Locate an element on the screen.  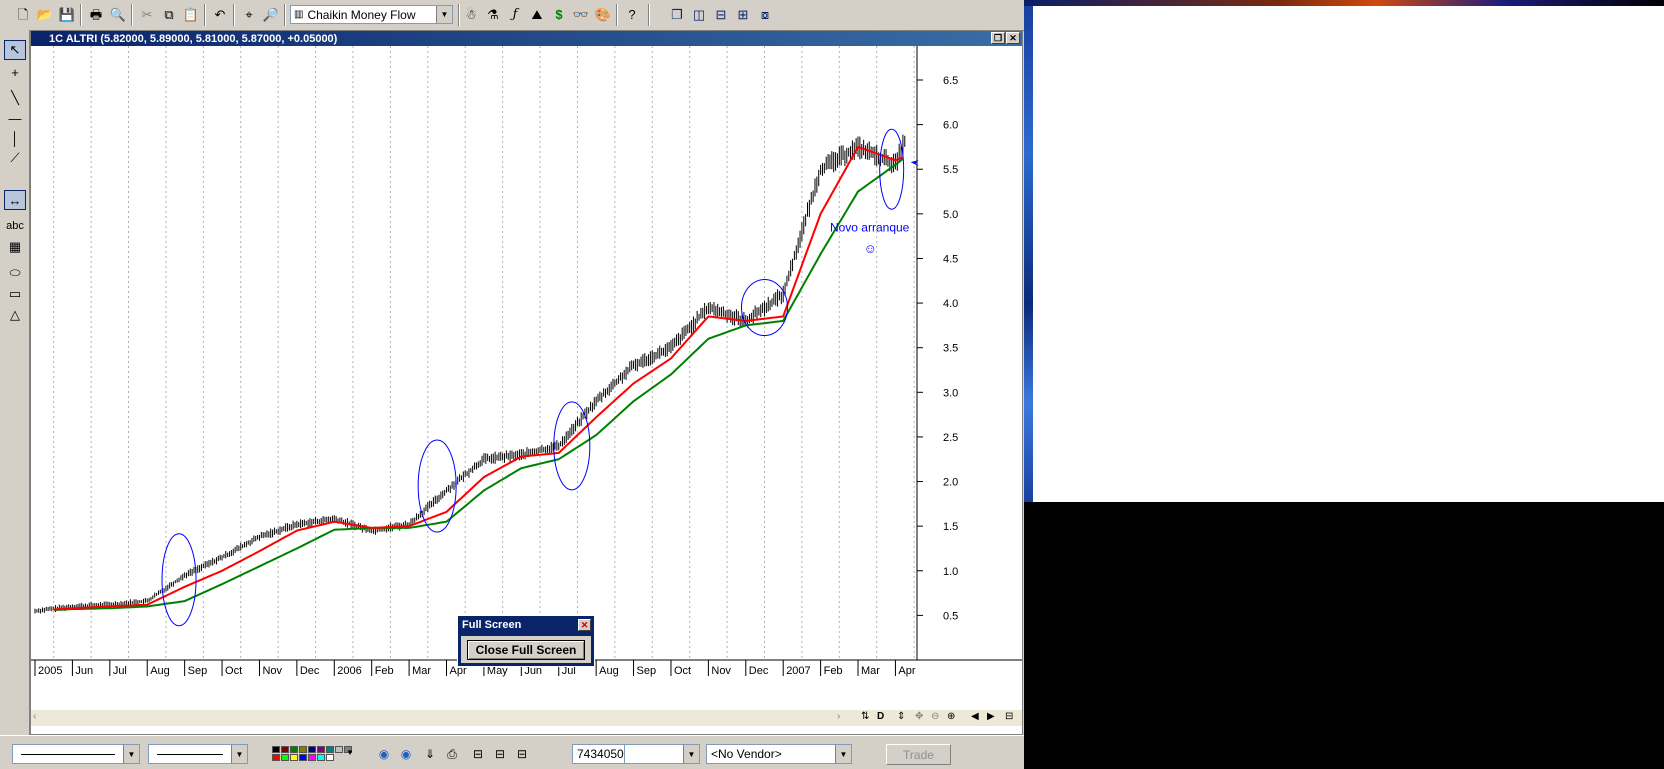
scroll-back-icon: ◀ is located at coordinates (975, 716).